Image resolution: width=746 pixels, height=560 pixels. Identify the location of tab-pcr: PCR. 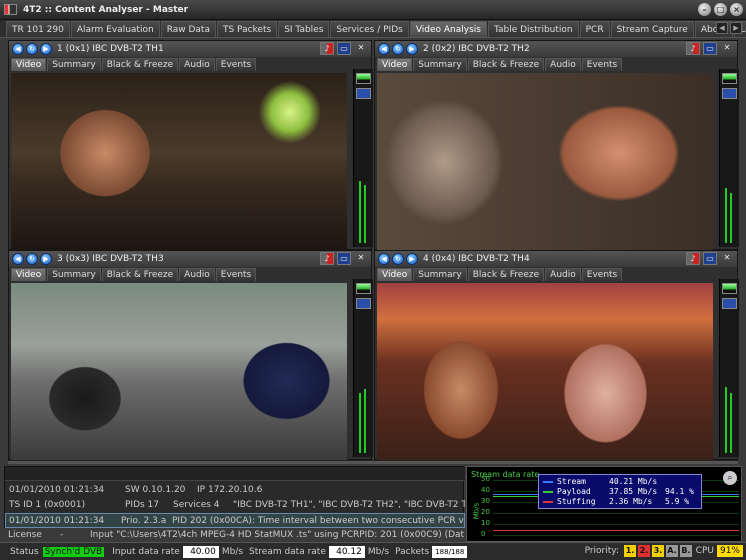
(594, 29).